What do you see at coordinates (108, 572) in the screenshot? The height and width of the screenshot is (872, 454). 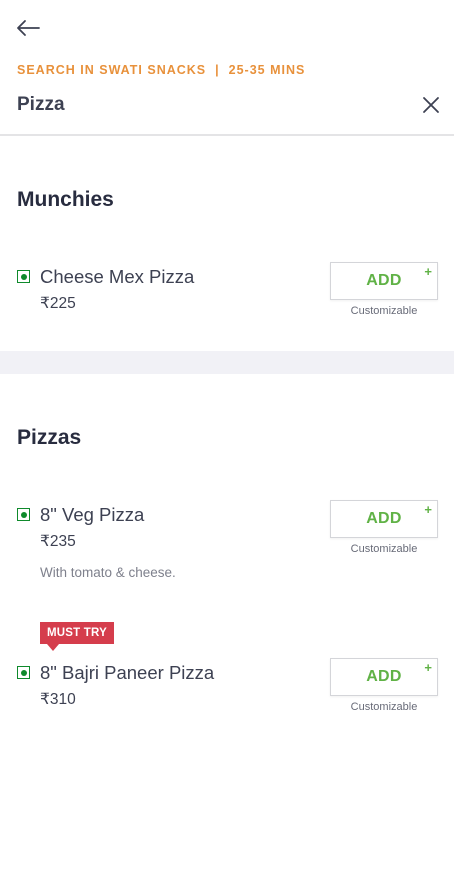 I see `item-description: With tomato & cheese.` at bounding box center [108, 572].